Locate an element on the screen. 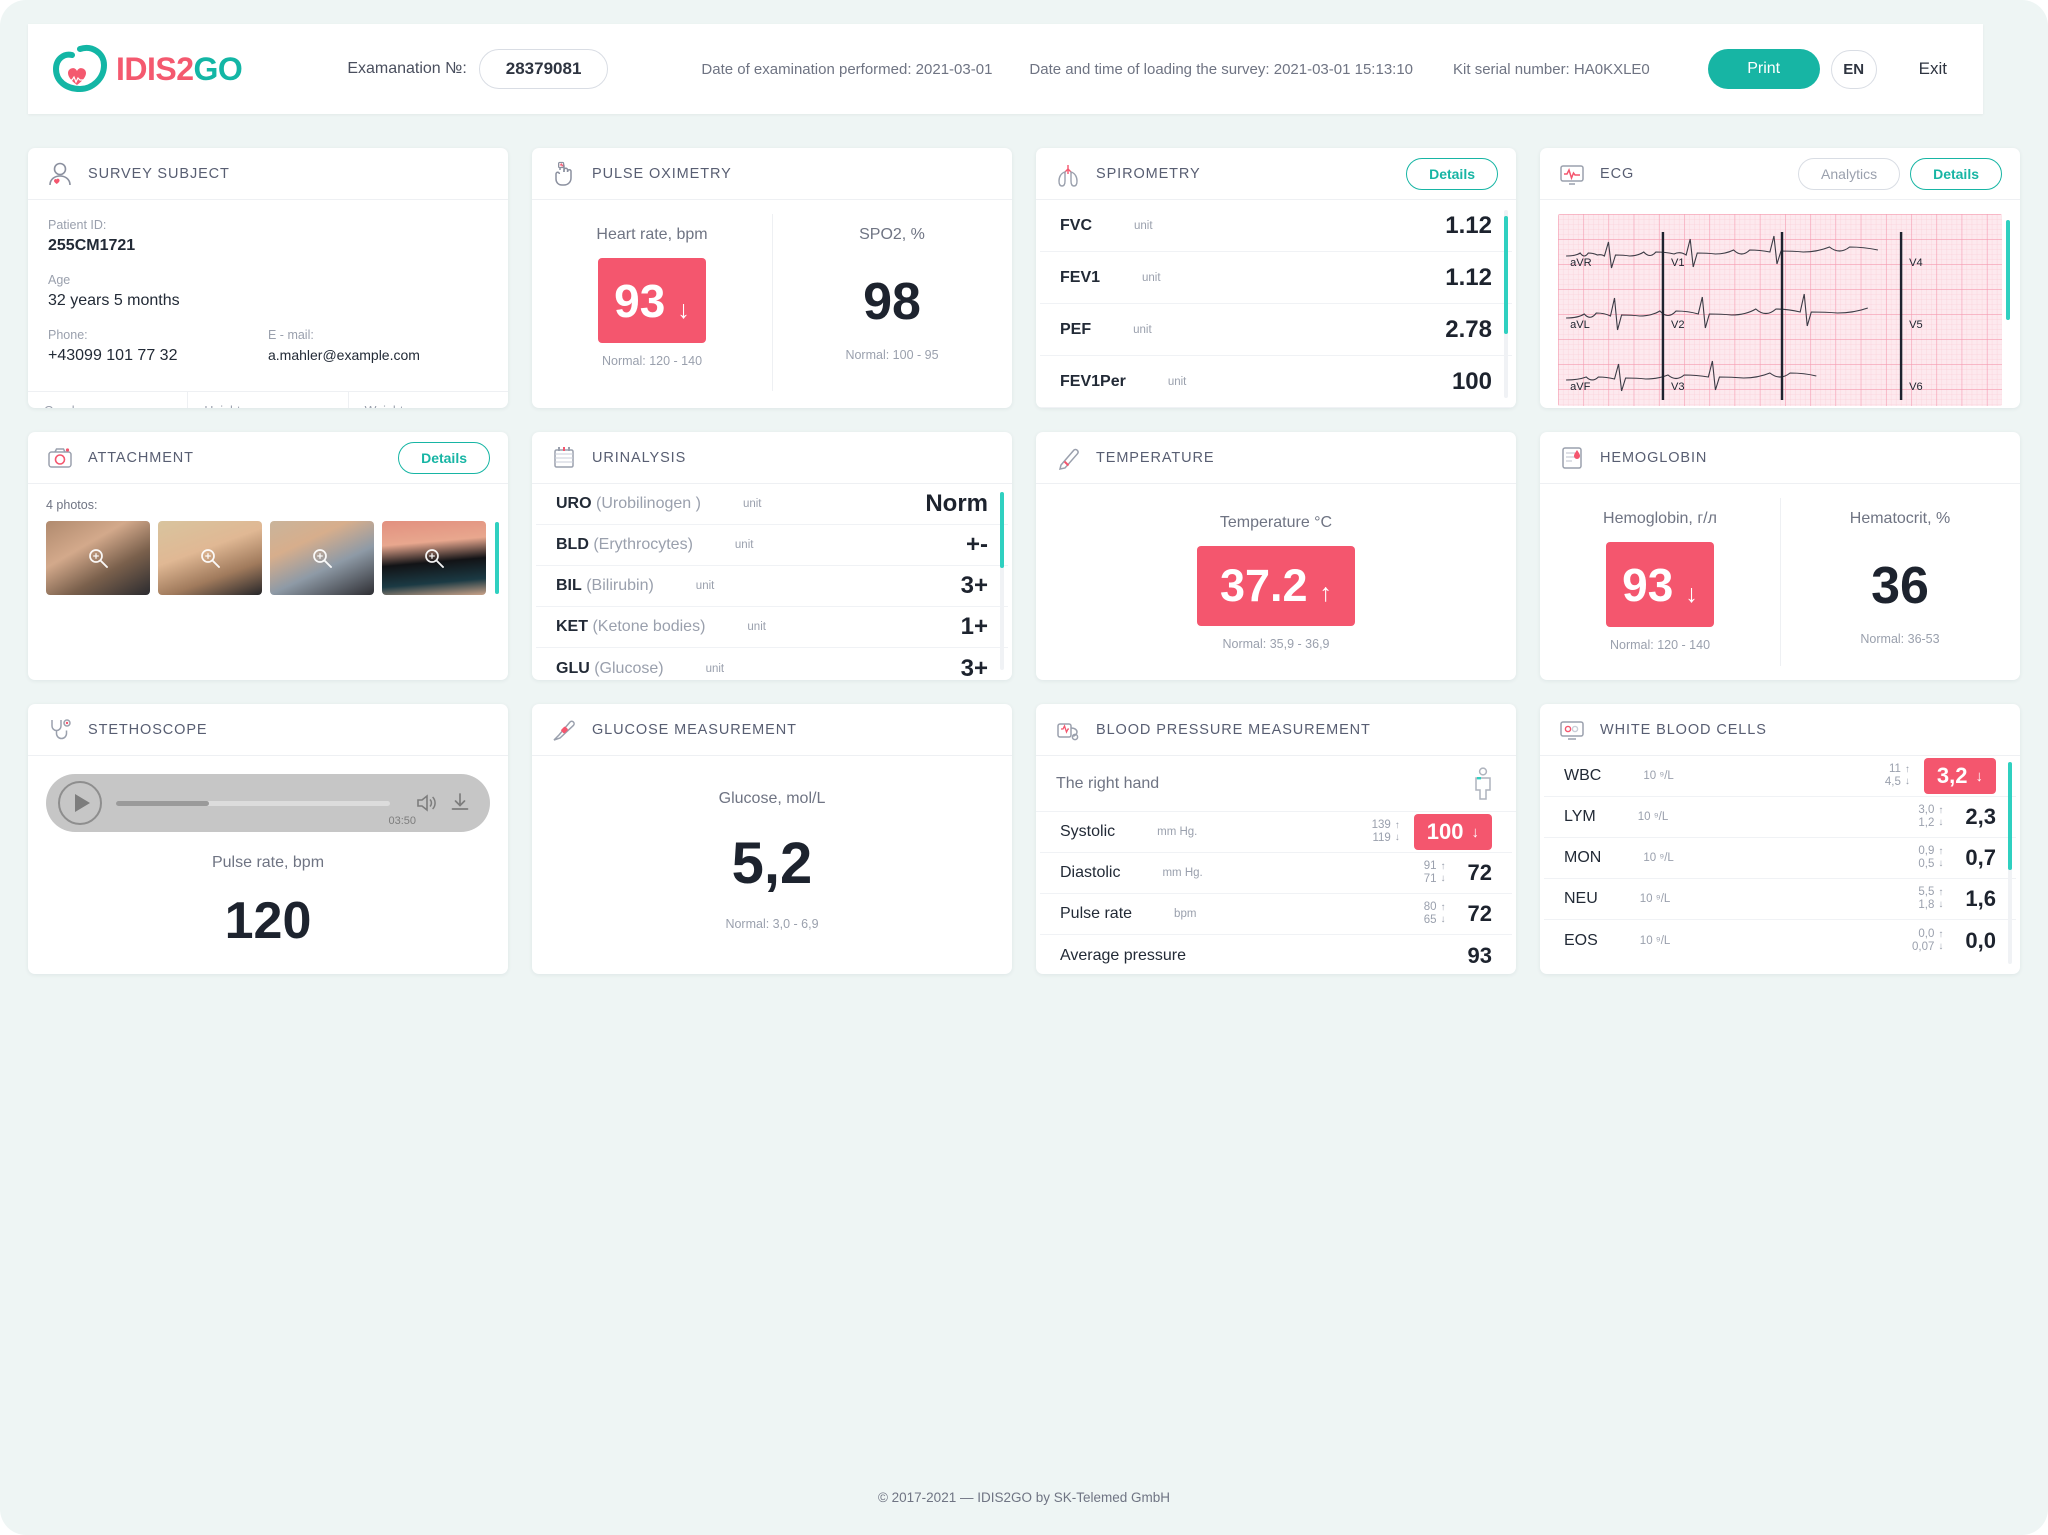 This screenshot has width=2048, height=1535. ecg-lead-label: aVF is located at coordinates (1580, 387).